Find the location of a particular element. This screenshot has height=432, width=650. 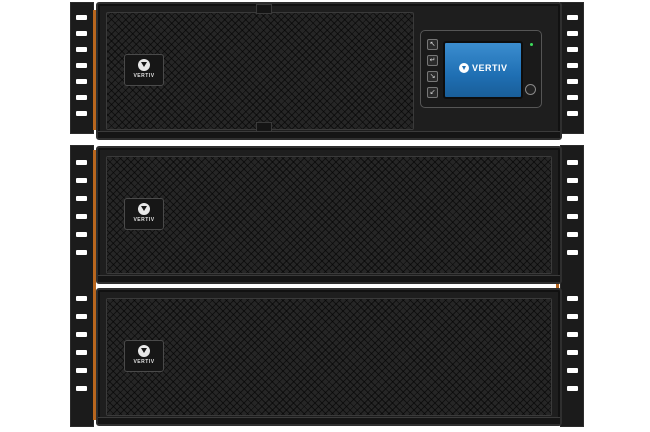

top-hinge is located at coordinates (264, 9).